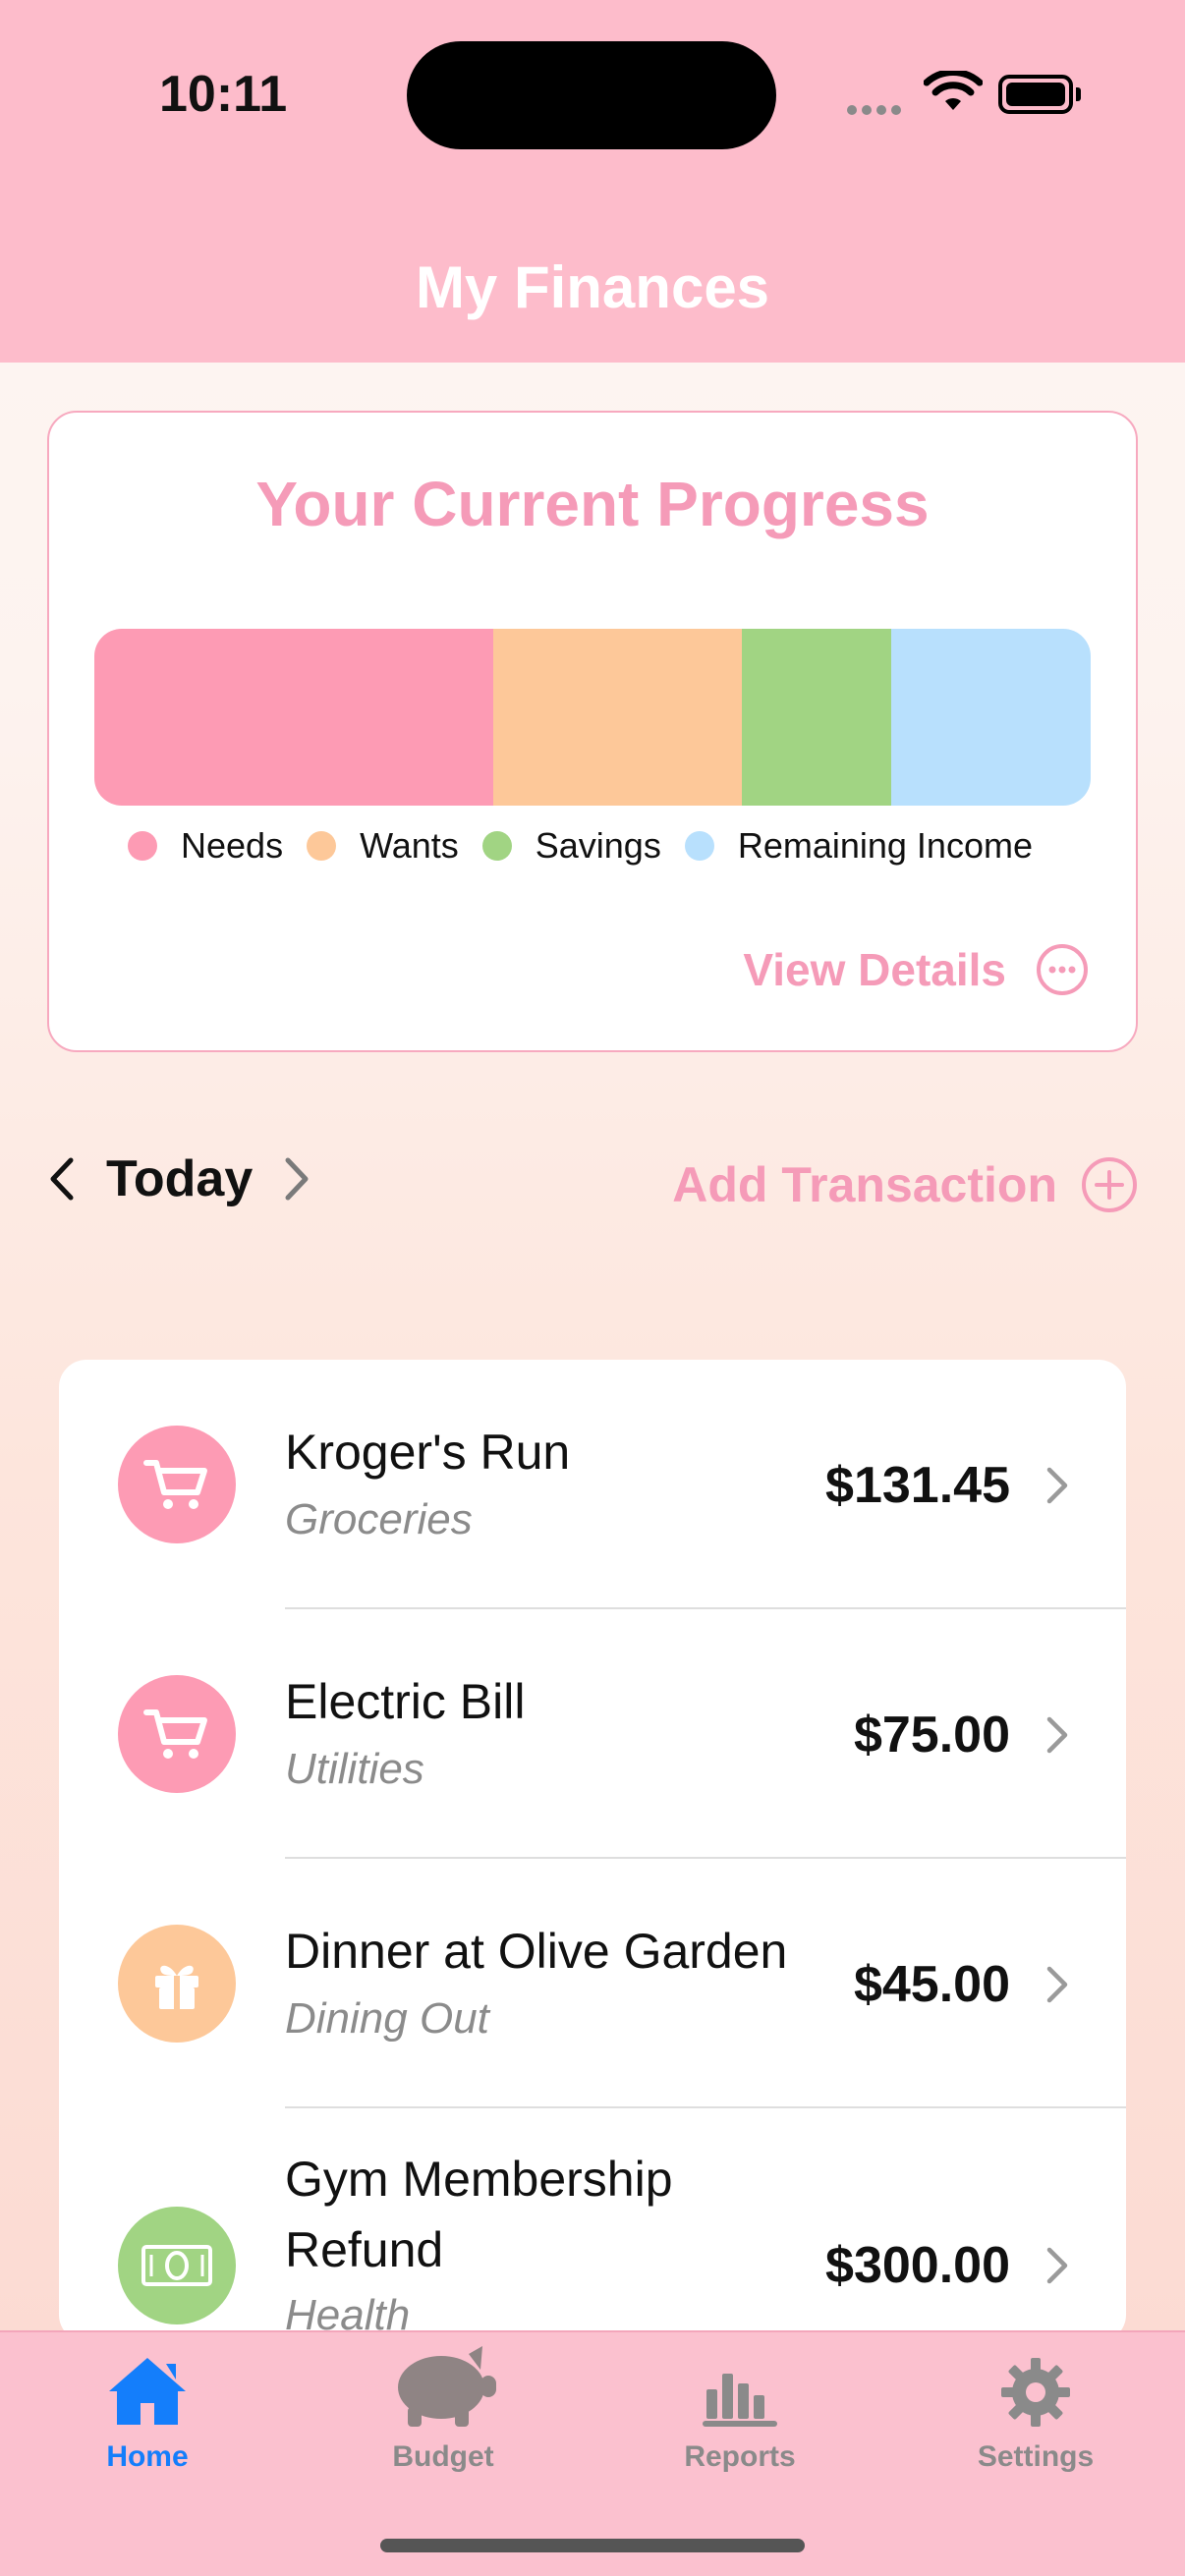 Image resolution: width=1185 pixels, height=2576 pixels. I want to click on progress-segment-needs, so click(293, 717).